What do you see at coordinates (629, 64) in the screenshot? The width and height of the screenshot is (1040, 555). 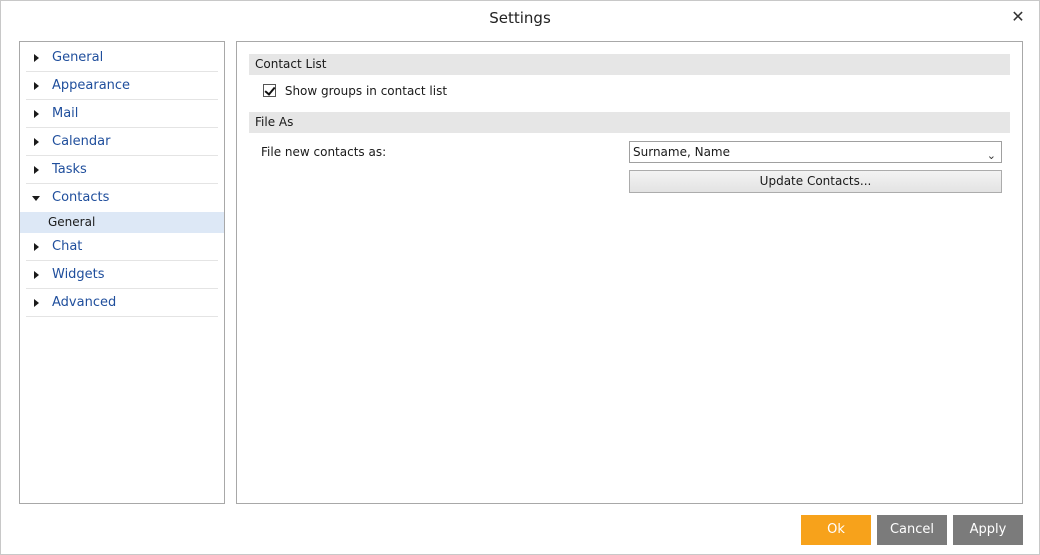 I see `section-header-contact-list: Contact List` at bounding box center [629, 64].